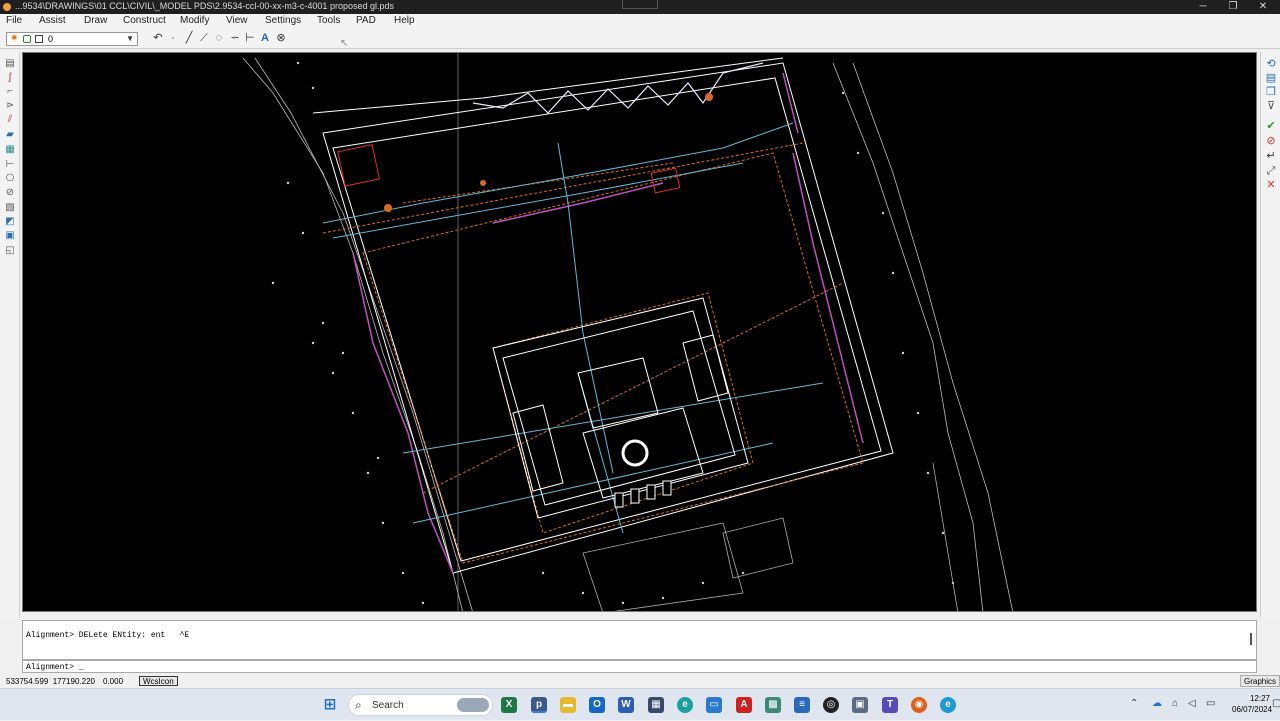  What do you see at coordinates (1203, 7) in the screenshot?
I see `minimize-button: ─` at bounding box center [1203, 7].